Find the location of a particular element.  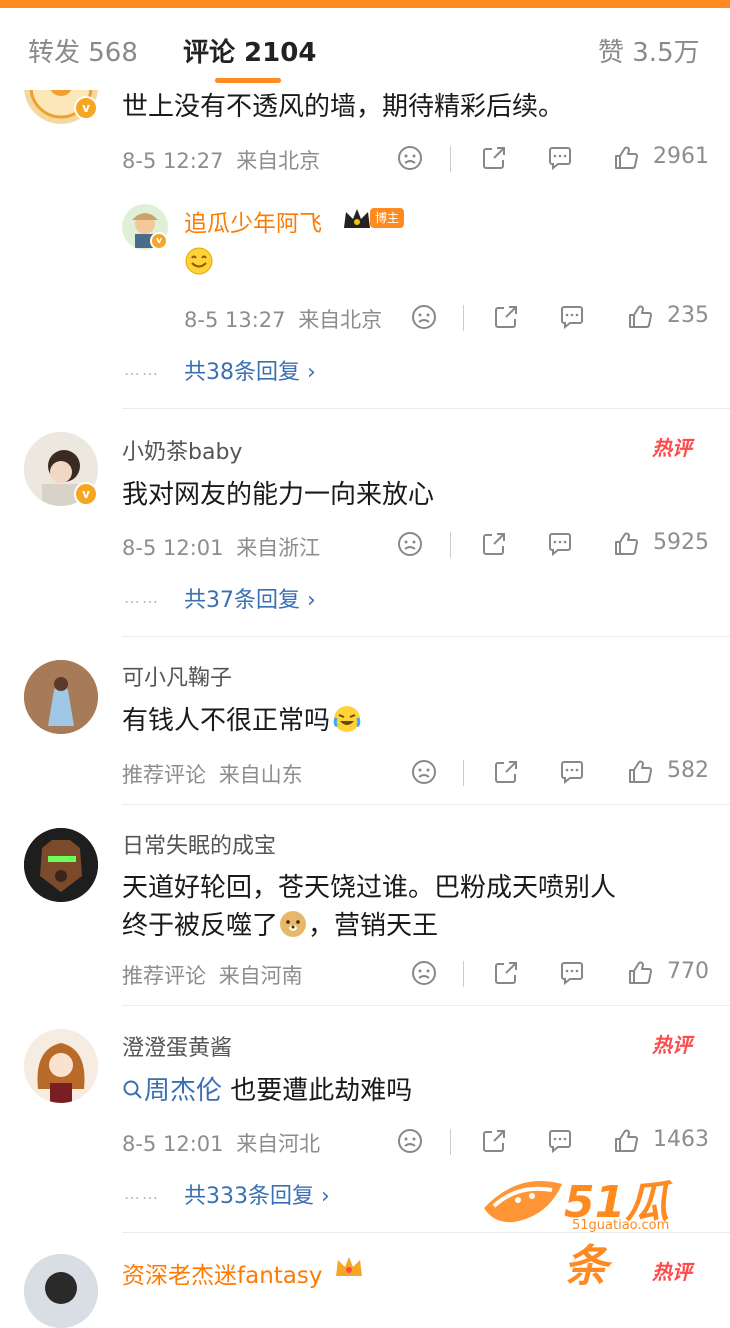

comment-text-body: 也要遭此劫难吗 is located at coordinates (317, 1091).